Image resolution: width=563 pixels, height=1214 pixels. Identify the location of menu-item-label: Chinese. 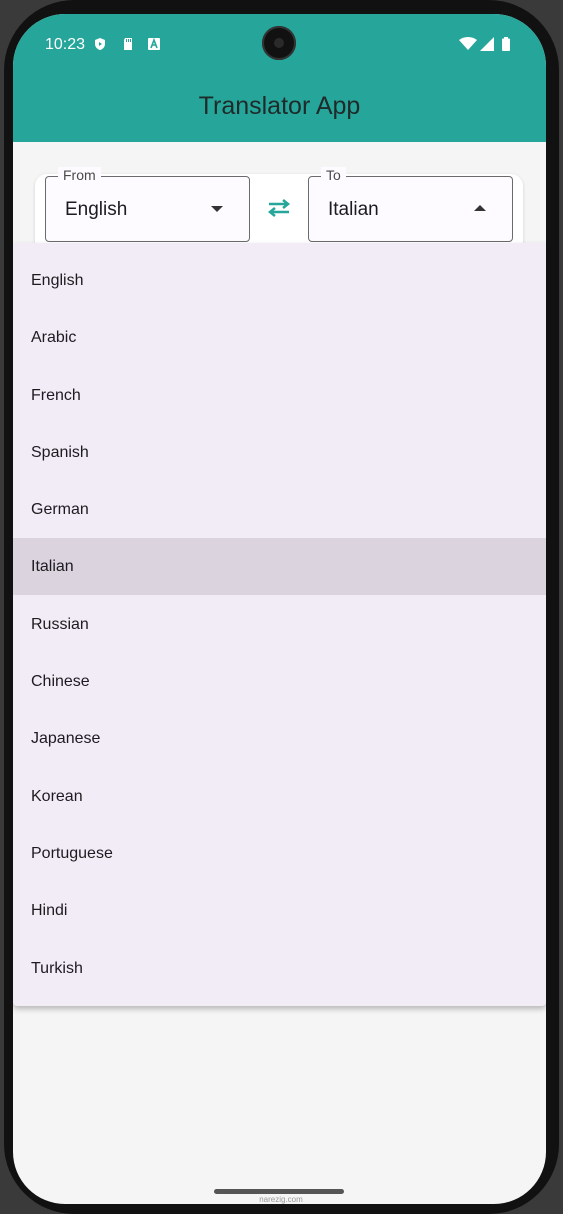
(60, 681).